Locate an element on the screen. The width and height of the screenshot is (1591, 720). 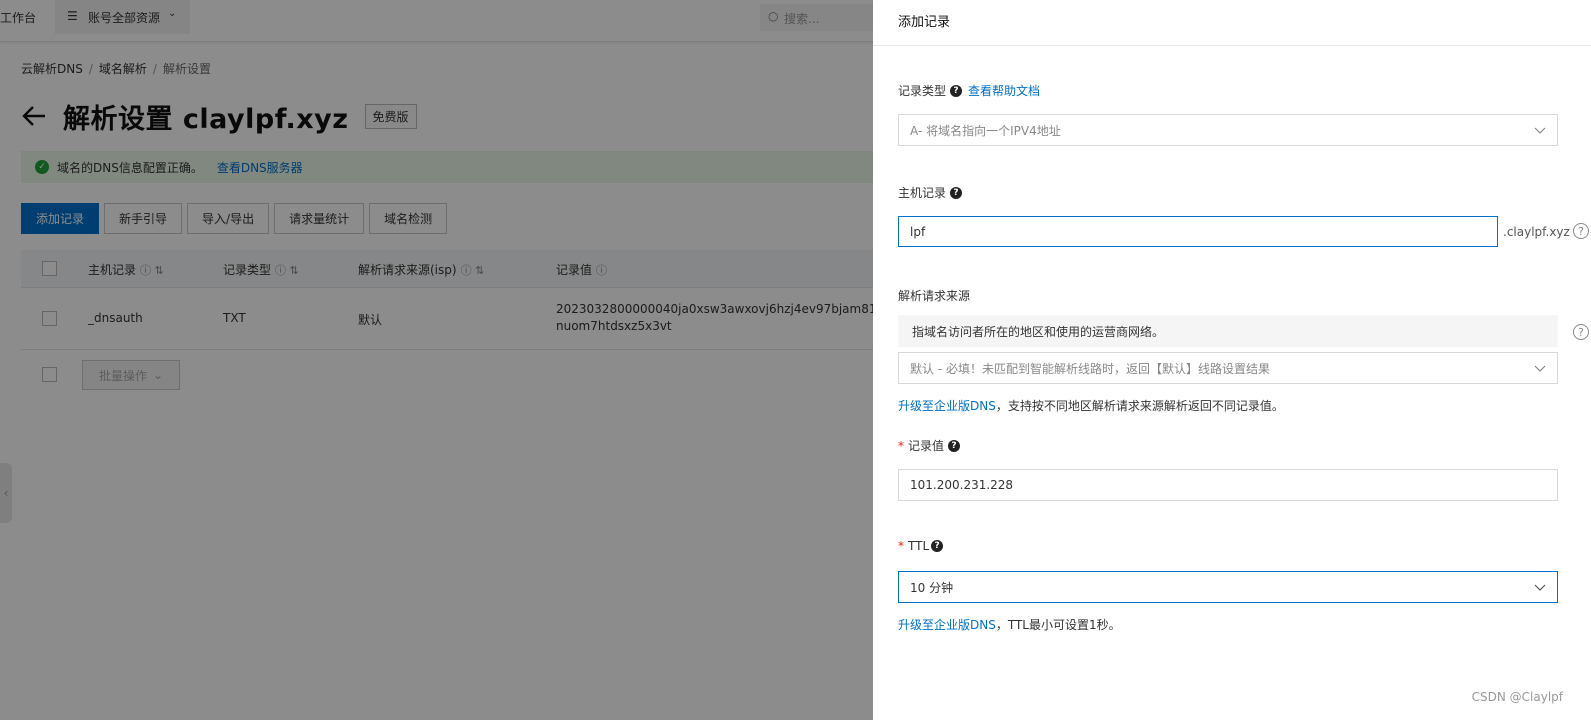
host-record-label: 主机记录 ? is located at coordinates (930, 192).